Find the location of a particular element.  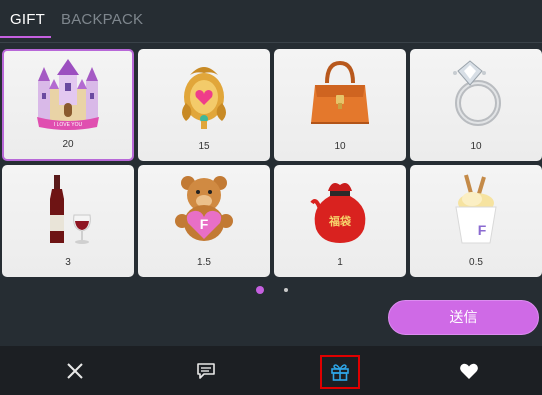

tab-active-indicator is located at coordinates (25, 37).